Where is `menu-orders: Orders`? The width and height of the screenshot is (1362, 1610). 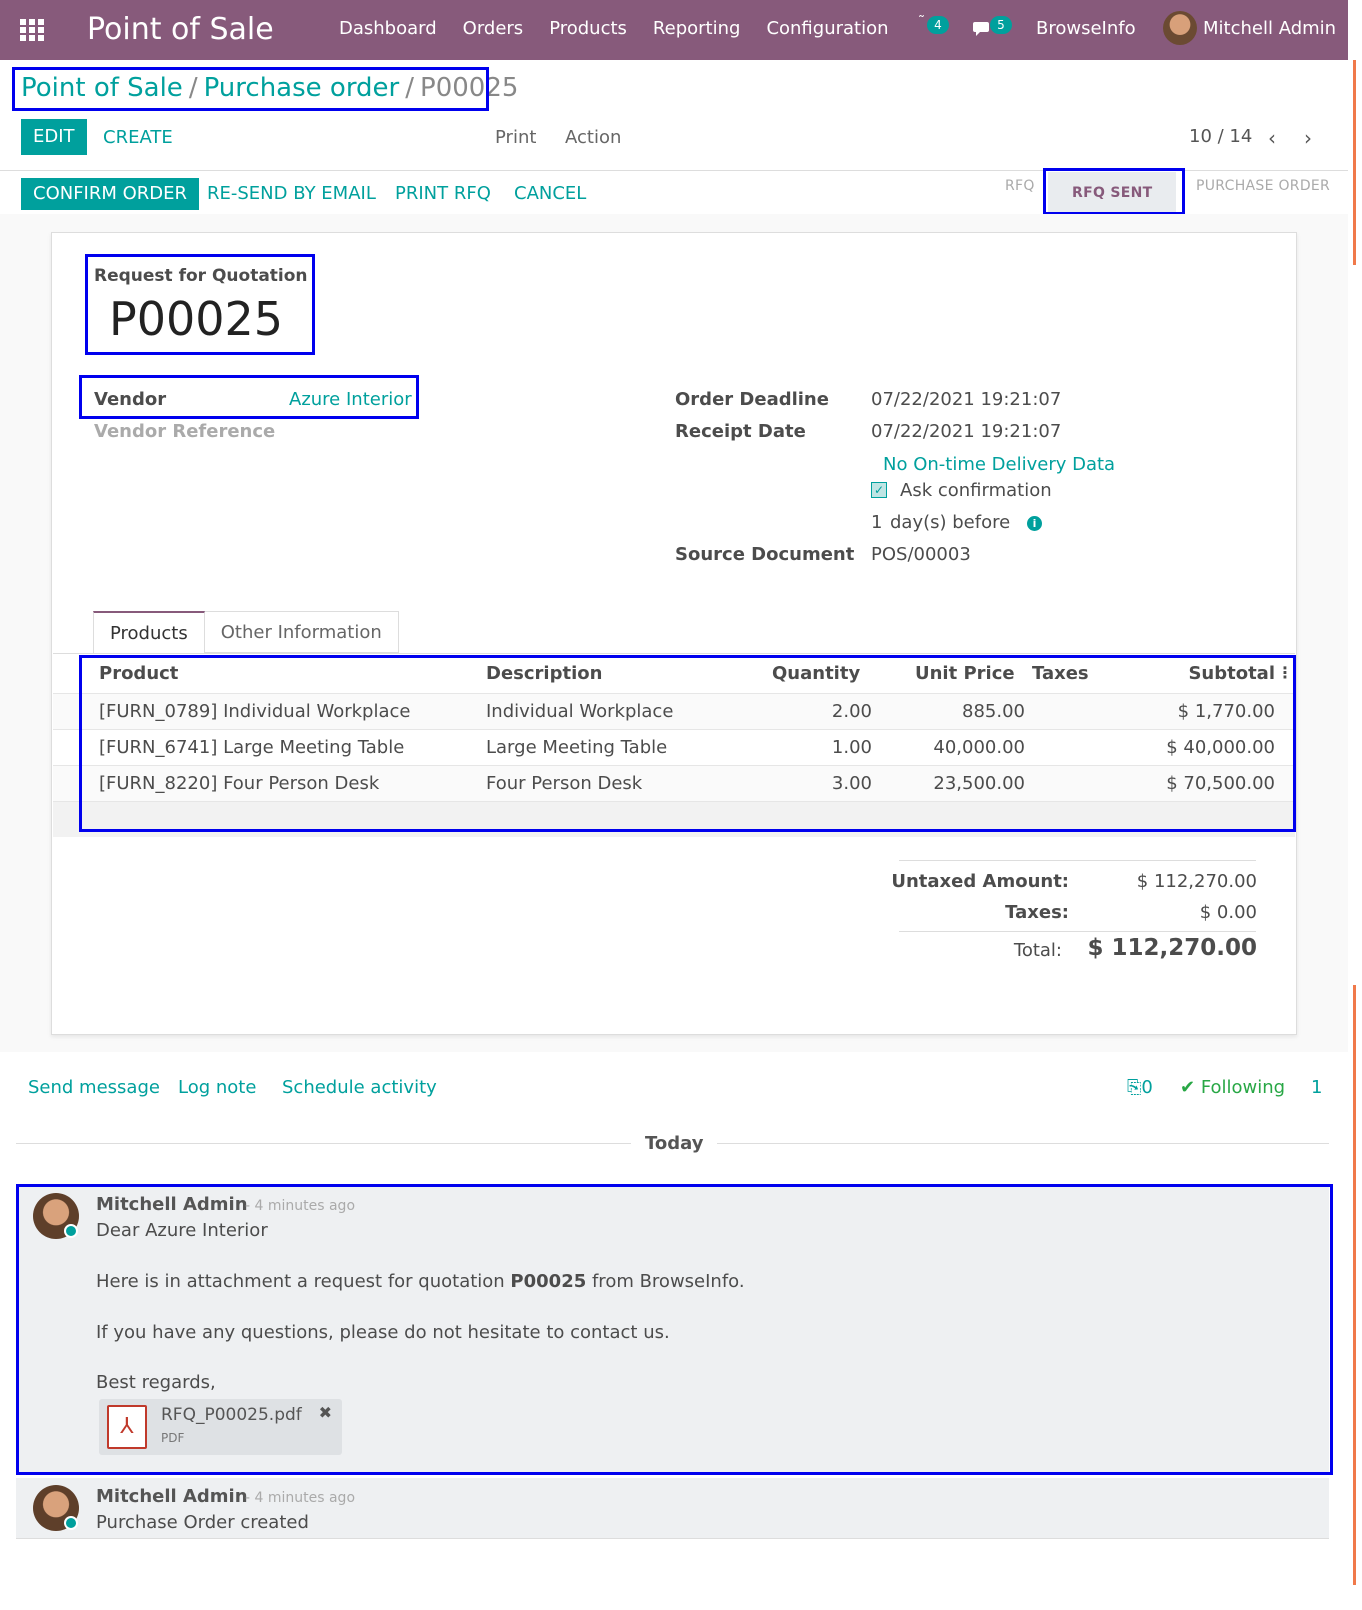
menu-orders: Orders is located at coordinates (493, 28).